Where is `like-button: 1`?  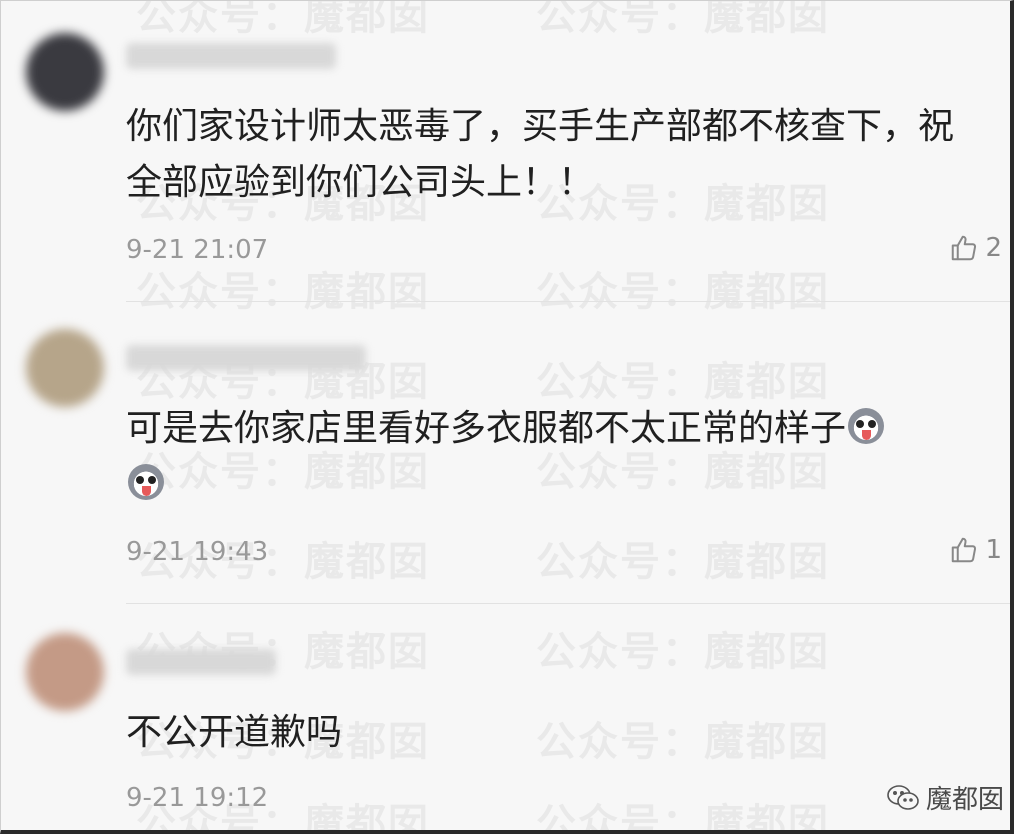
like-button: 1 is located at coordinates (975, 550).